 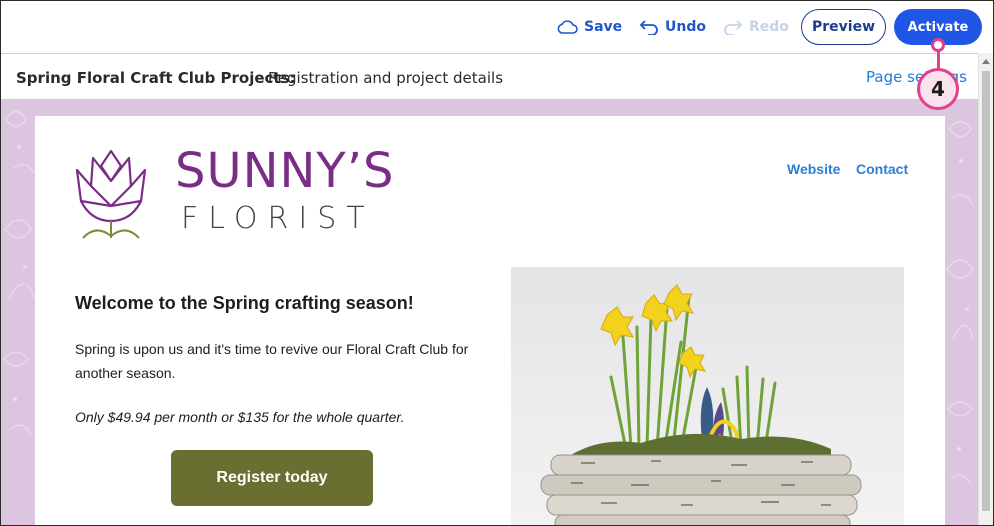 I want to click on logo-brand-text: SUNNY’S, so click(x=285, y=171).